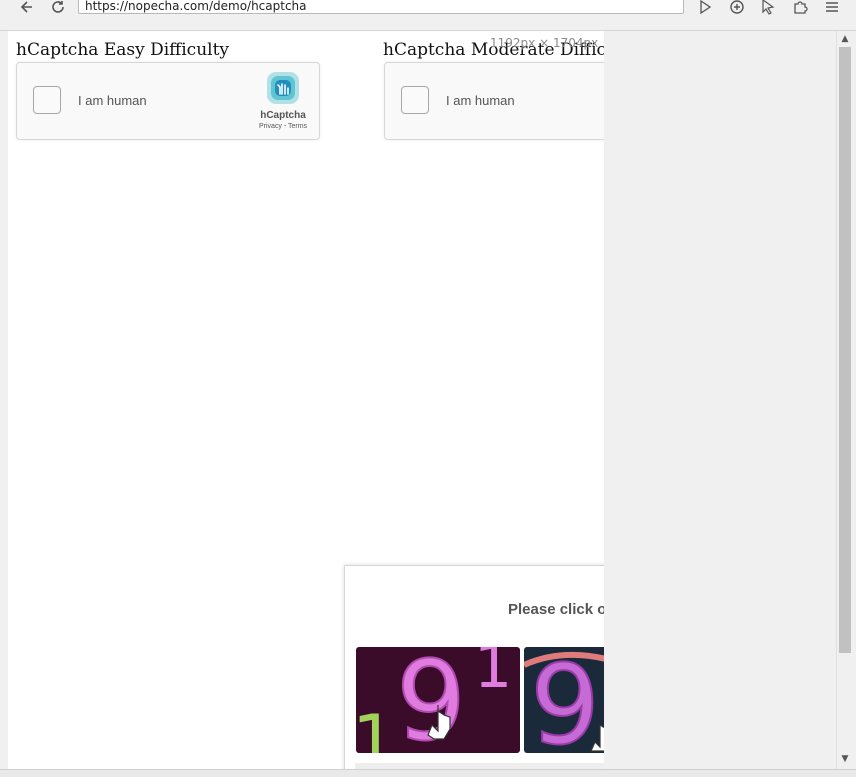 This screenshot has height=777, width=856. I want to click on menu-icon, so click(832, 9).